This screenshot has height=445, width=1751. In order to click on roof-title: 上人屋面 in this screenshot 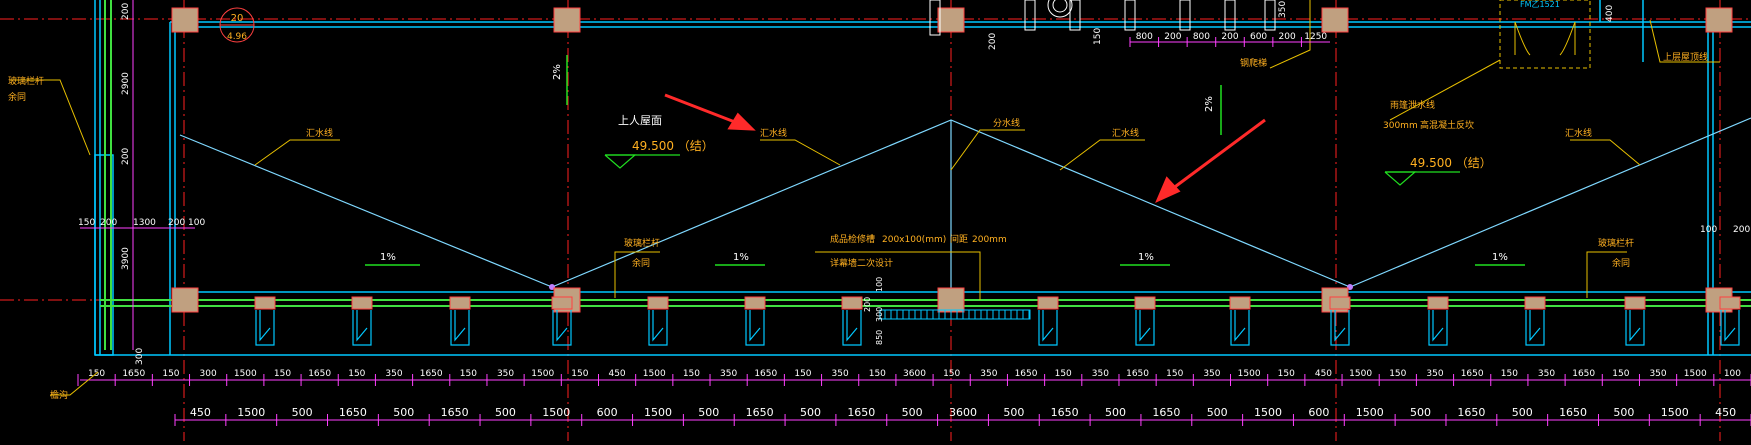, I will do `click(640, 120)`.